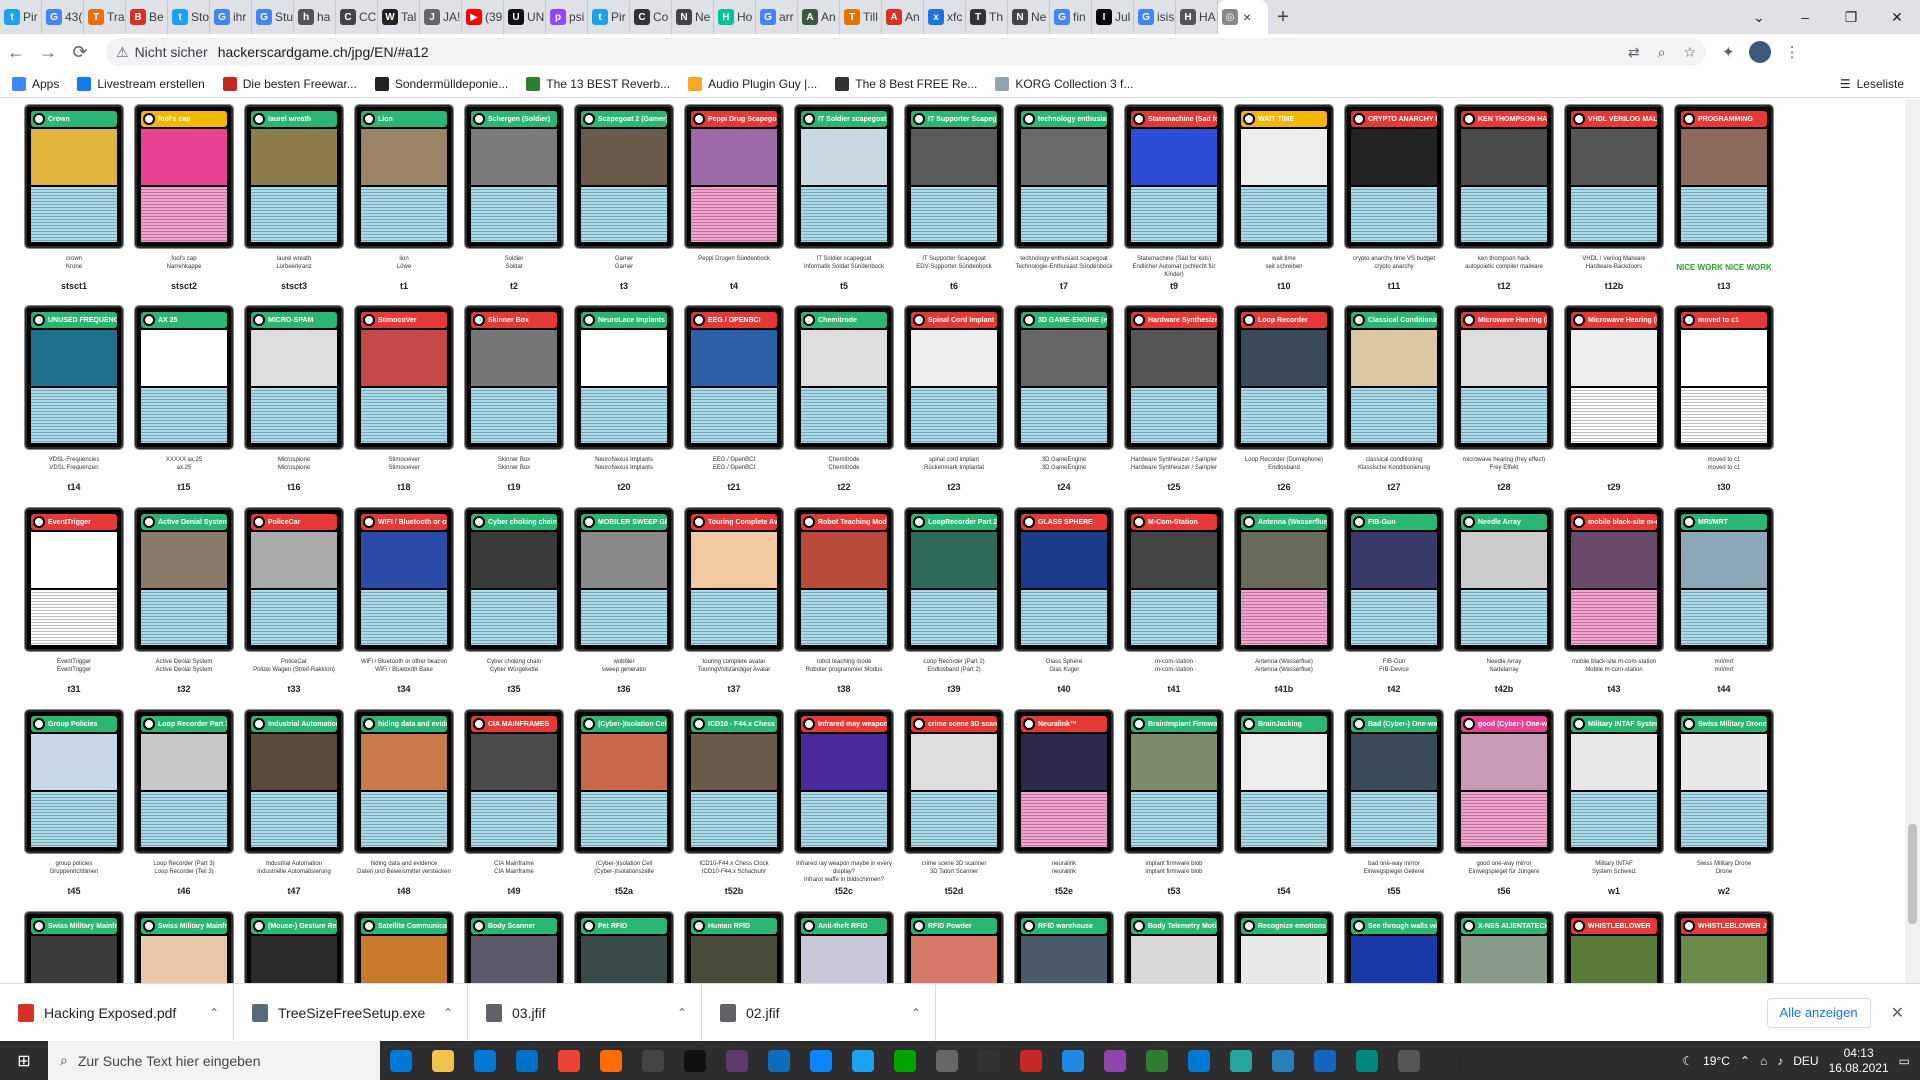 This screenshot has height=1080, width=1920. What do you see at coordinates (1662, 52) in the screenshot?
I see `zoom-icon: ⌕` at bounding box center [1662, 52].